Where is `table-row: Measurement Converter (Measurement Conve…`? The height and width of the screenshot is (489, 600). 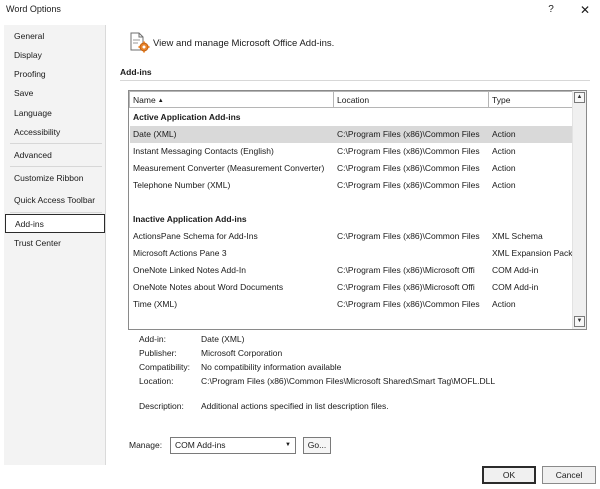
table-row: Measurement Converter (Measurement Conve… is located at coordinates (351, 168).